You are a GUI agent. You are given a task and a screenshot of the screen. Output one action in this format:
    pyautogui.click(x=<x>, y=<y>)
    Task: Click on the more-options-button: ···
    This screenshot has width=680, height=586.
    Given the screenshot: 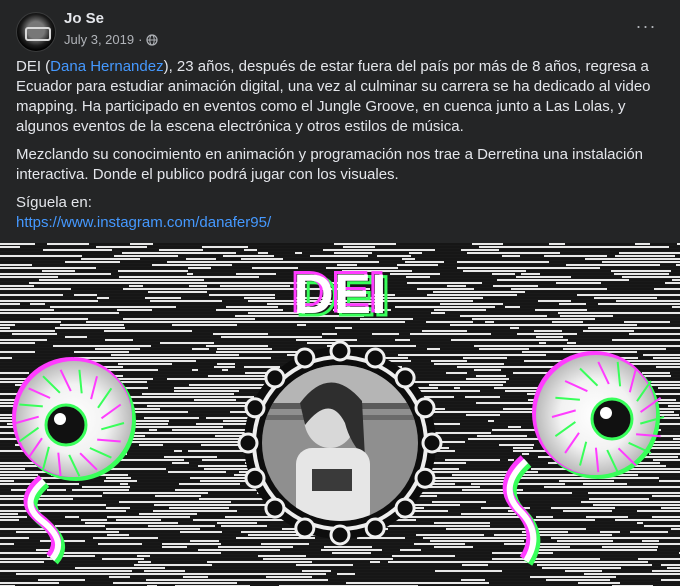 What is the action you would take?
    pyautogui.click(x=646, y=26)
    